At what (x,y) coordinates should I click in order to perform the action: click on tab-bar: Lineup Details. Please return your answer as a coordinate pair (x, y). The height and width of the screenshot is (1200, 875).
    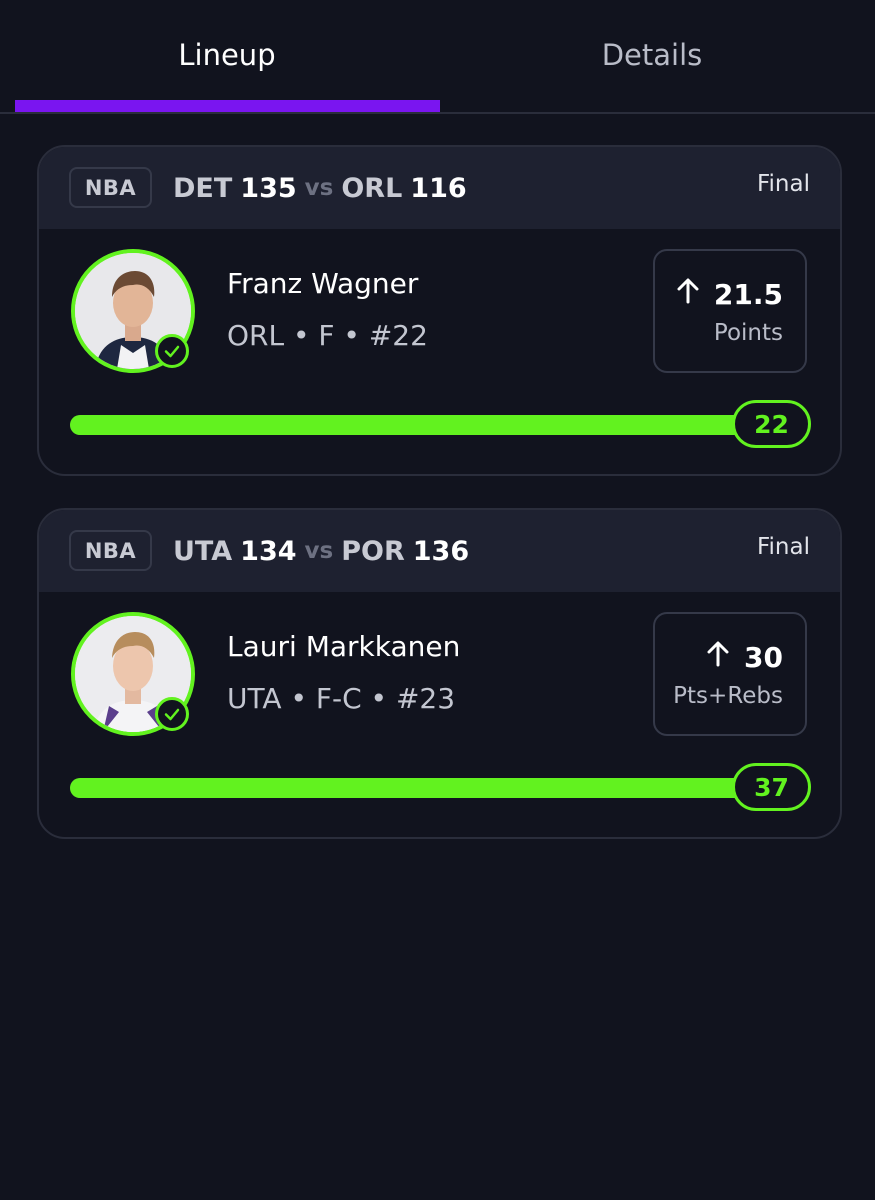
    Looking at the image, I should click on (437, 57).